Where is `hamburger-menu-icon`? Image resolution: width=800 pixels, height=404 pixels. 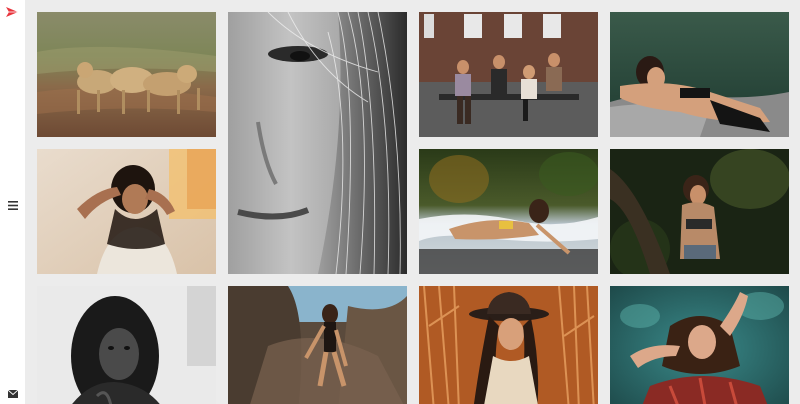
hamburger-menu-icon is located at coordinates (13, 203).